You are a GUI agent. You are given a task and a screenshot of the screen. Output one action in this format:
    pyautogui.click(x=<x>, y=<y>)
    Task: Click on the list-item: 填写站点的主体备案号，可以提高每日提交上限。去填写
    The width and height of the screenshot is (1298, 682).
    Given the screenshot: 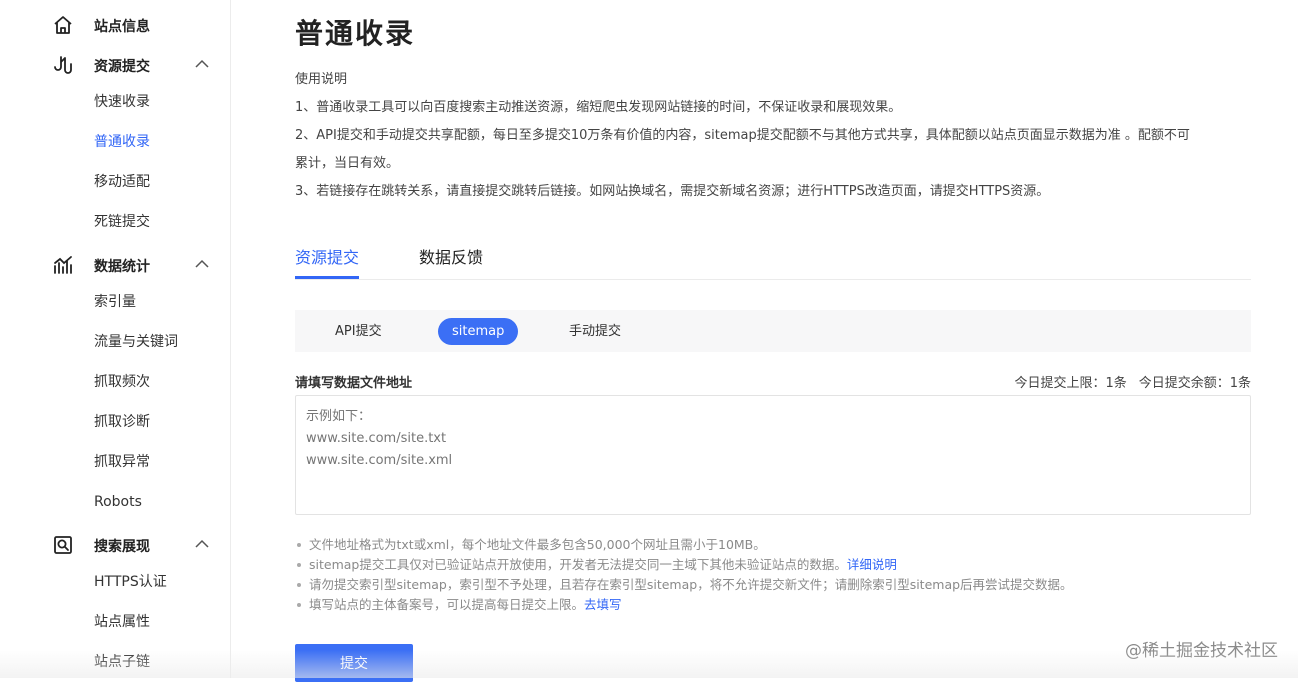 What is the action you would take?
    pyautogui.click(x=773, y=605)
    